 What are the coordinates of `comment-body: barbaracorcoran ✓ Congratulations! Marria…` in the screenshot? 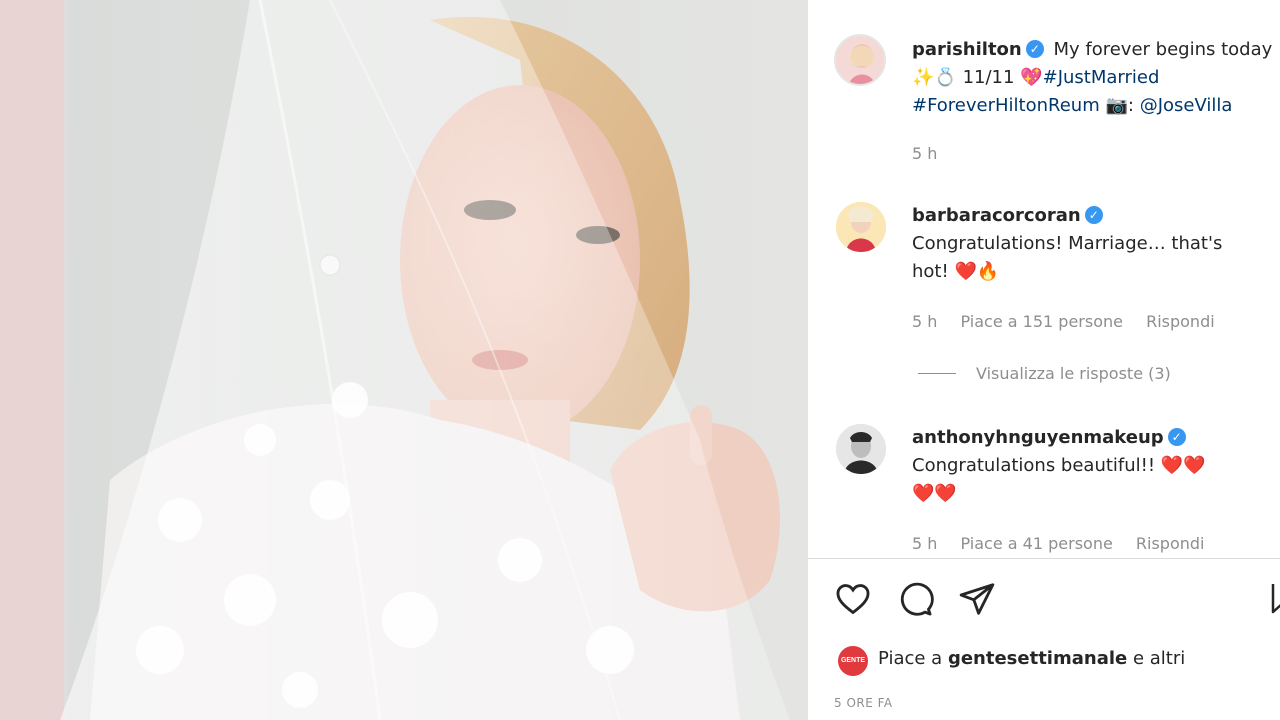 It's located at (1092, 244).